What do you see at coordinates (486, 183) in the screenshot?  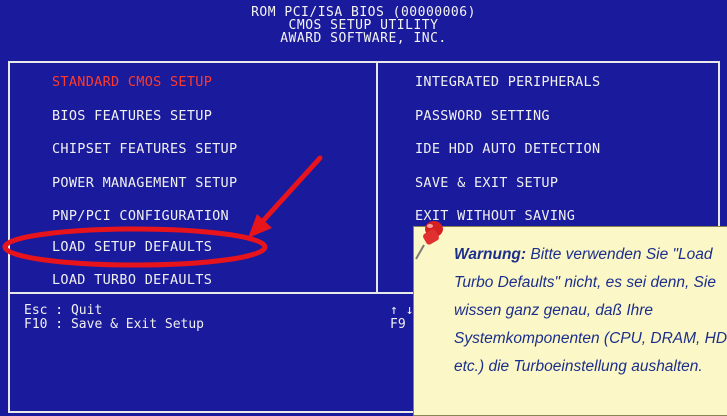 I see `menu-item-save-exit-setup: SAVE & EXIT SETUP` at bounding box center [486, 183].